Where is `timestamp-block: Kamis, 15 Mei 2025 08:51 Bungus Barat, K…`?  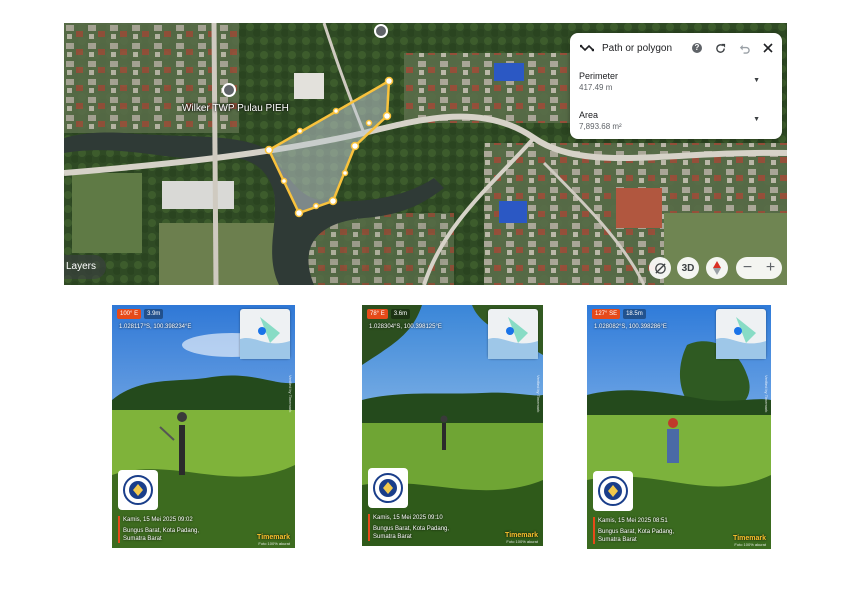 timestamp-block: Kamis, 15 Mei 2025 08:51 Bungus Barat, K… is located at coordinates (633, 530).